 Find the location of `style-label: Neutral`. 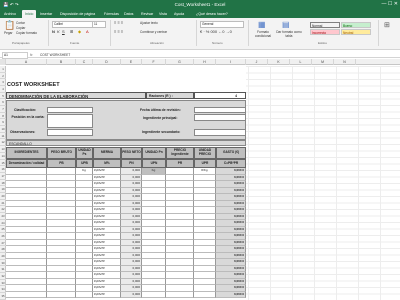

style-label: Neutral is located at coordinates (348, 33).